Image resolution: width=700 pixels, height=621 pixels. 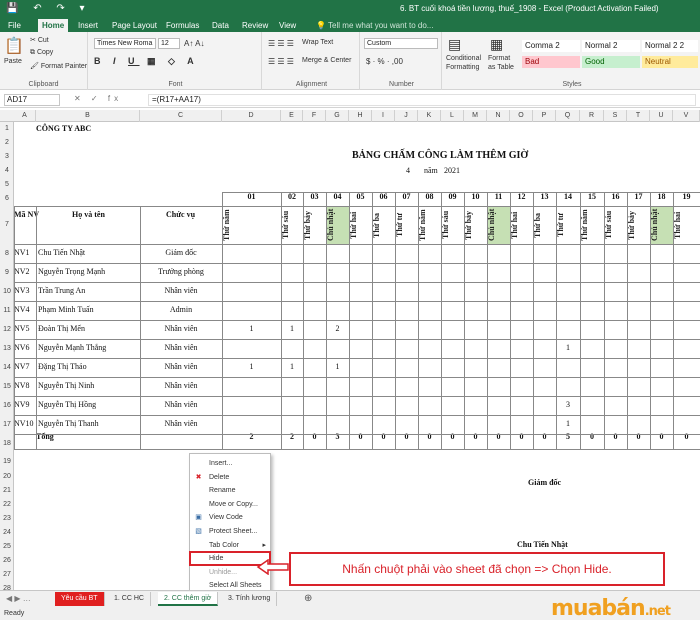 What do you see at coordinates (452, 116) in the screenshot?
I see `column-header-l: L` at bounding box center [452, 116].